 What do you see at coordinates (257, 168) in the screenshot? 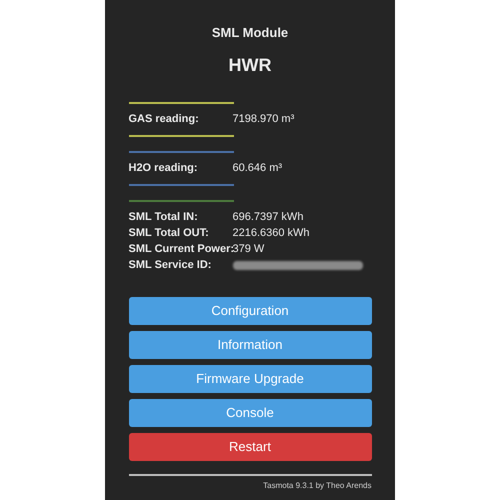
I see `reading-value: 60.646 m³` at bounding box center [257, 168].